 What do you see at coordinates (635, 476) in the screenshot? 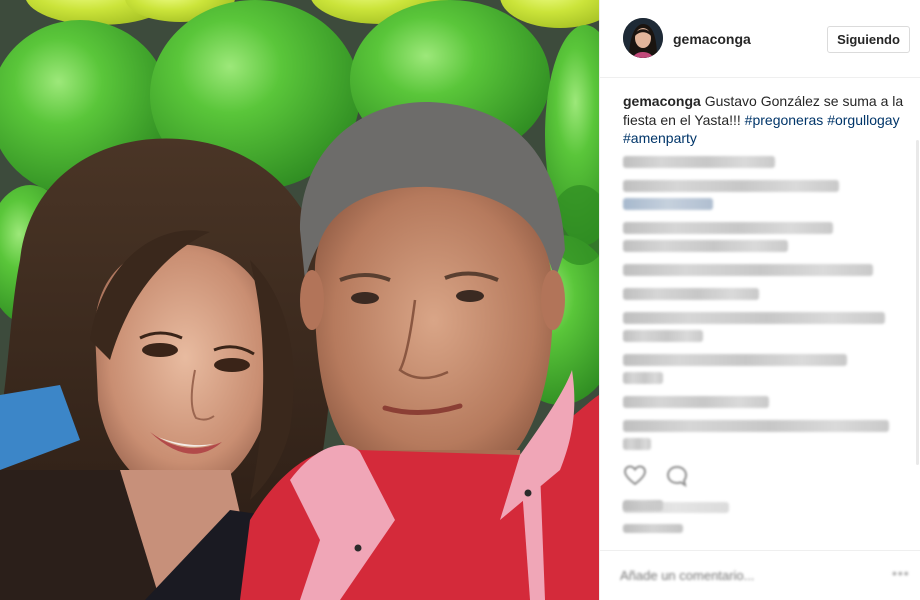
I see `heart-icon` at bounding box center [635, 476].